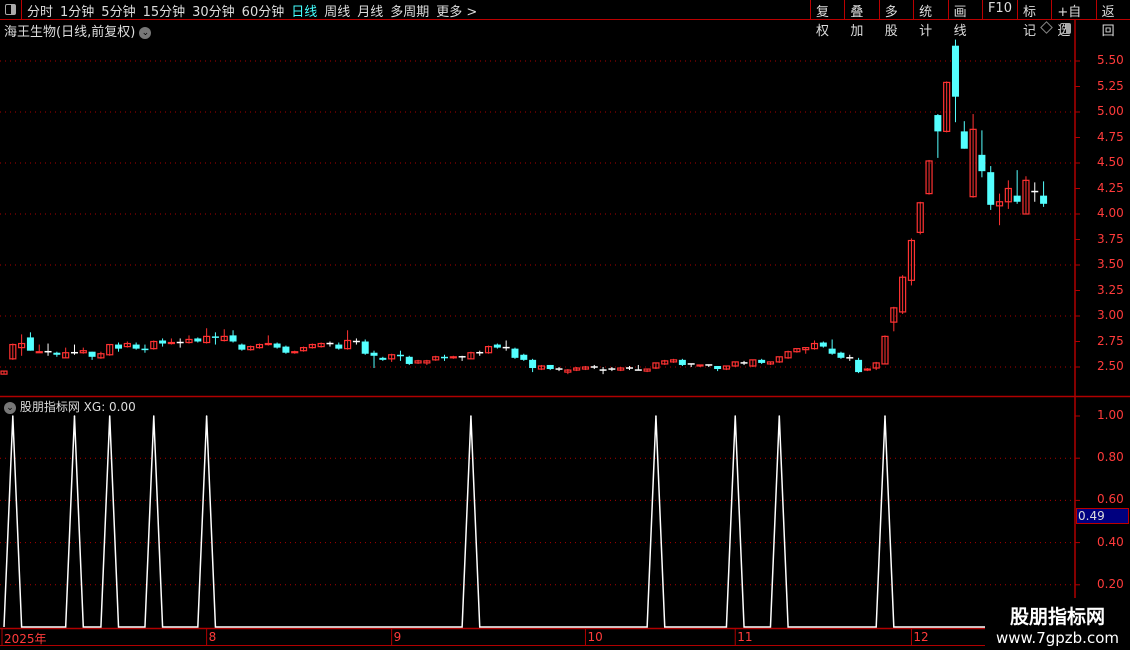  Describe the element at coordinates (212, 637) in the screenshot. I see `date-label: 8` at that location.